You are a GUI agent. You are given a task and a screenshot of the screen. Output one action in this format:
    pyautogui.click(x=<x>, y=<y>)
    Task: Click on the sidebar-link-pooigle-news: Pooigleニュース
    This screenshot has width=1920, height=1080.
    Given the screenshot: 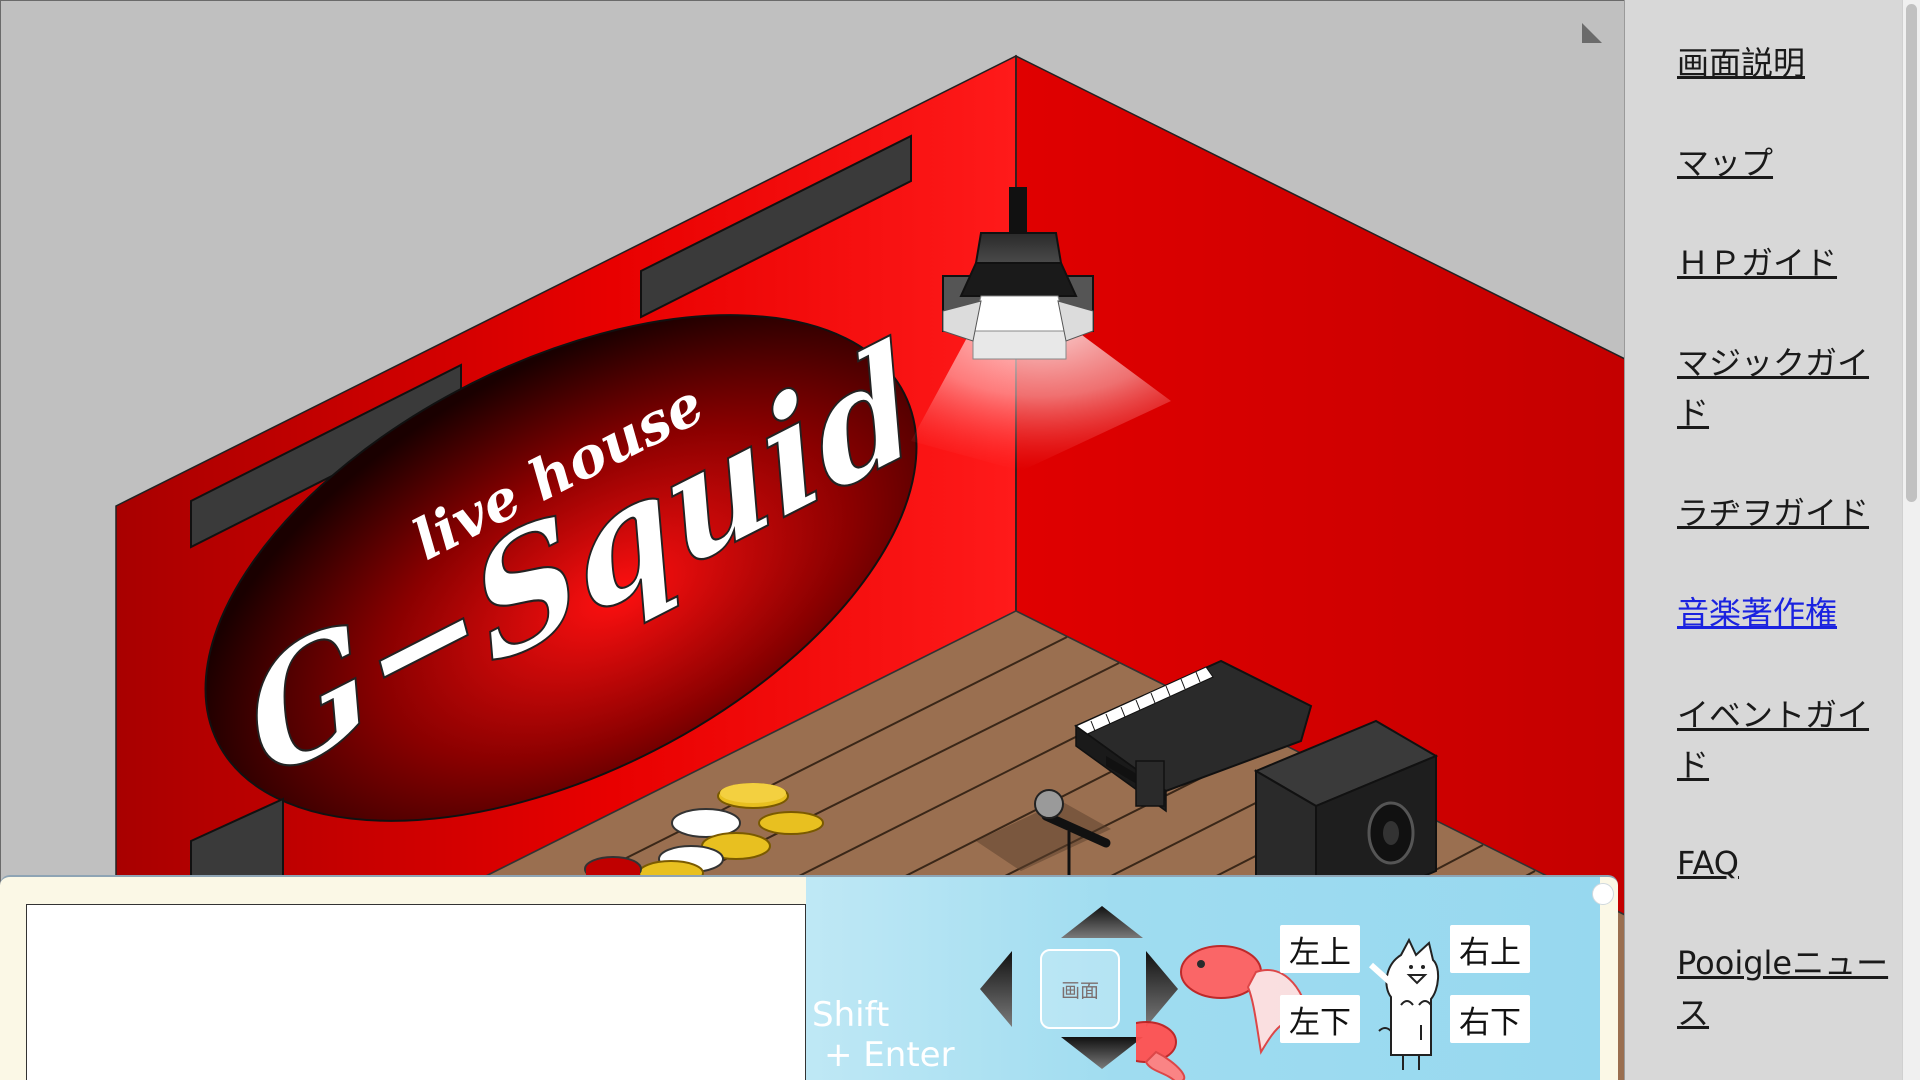 What is the action you would take?
    pyautogui.click(x=1787, y=988)
    